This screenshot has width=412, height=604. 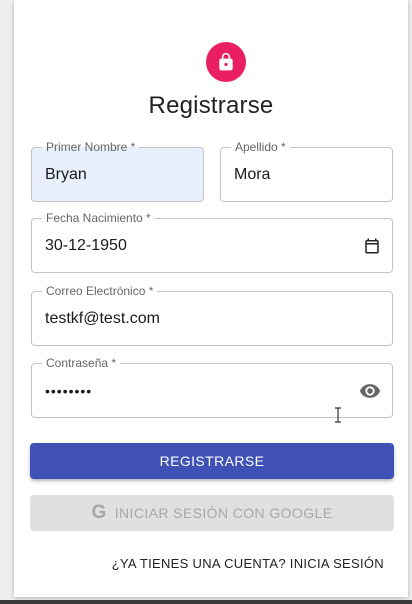 What do you see at coordinates (306, 171) in the screenshot?
I see `last-name-field: Apellido * Mora` at bounding box center [306, 171].